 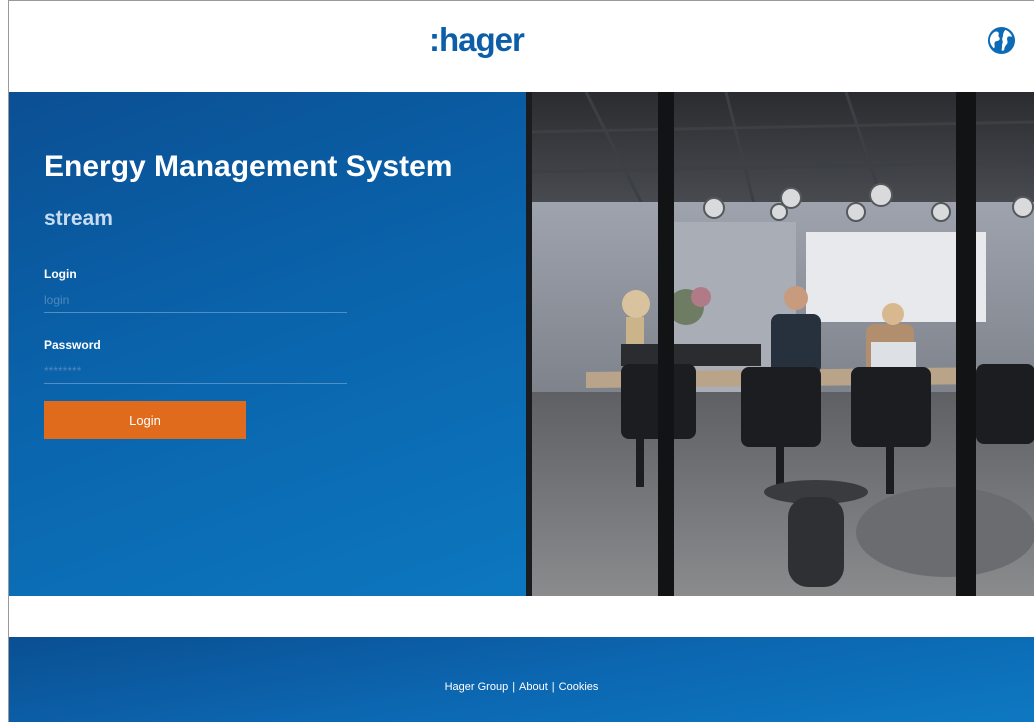 What do you see at coordinates (72, 345) in the screenshot?
I see `password-label: Password` at bounding box center [72, 345].